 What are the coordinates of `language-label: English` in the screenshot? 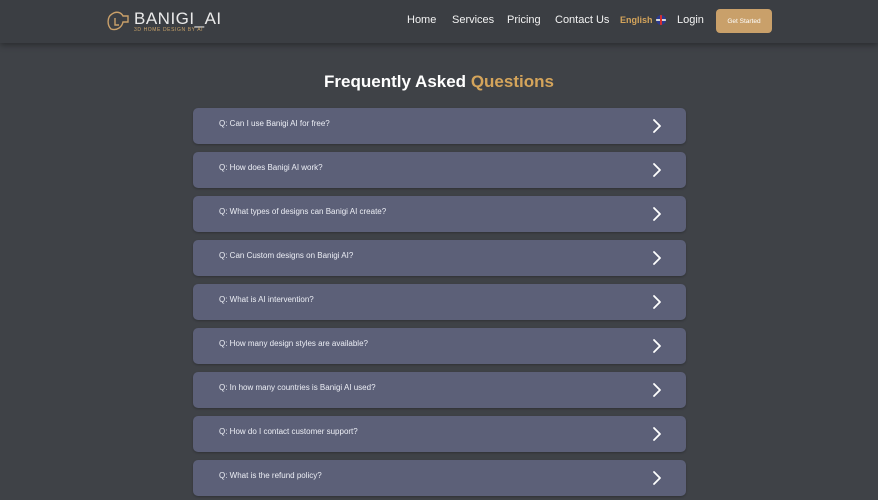 It's located at (636, 20).